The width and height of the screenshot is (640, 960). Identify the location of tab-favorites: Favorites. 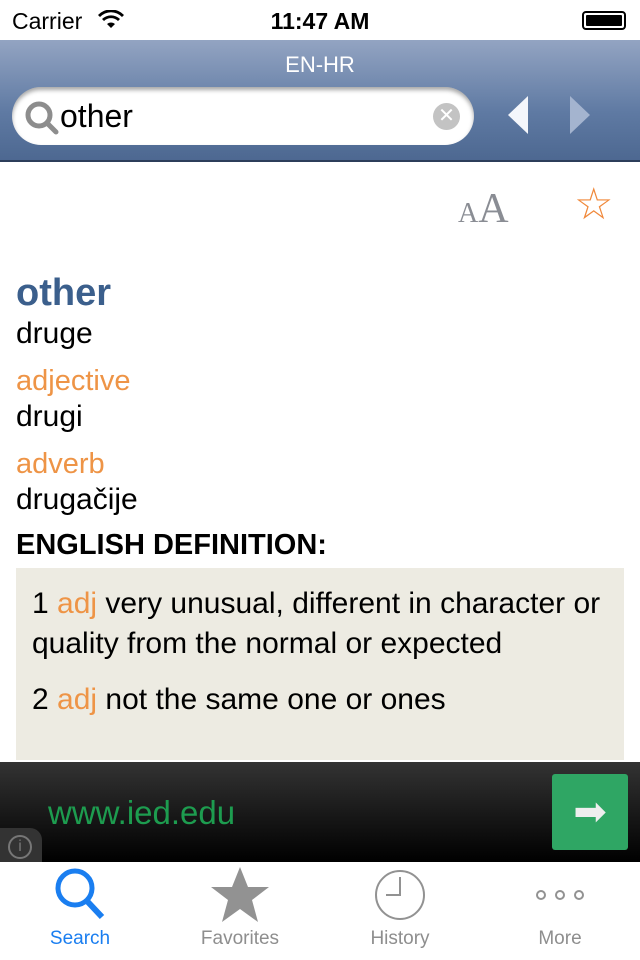
(240, 911).